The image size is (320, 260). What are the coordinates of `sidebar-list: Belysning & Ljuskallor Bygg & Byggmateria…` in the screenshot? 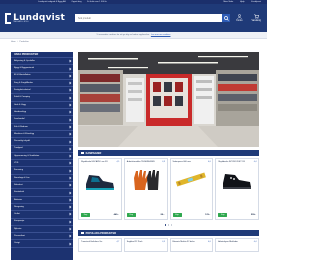 It's located at (42, 153).